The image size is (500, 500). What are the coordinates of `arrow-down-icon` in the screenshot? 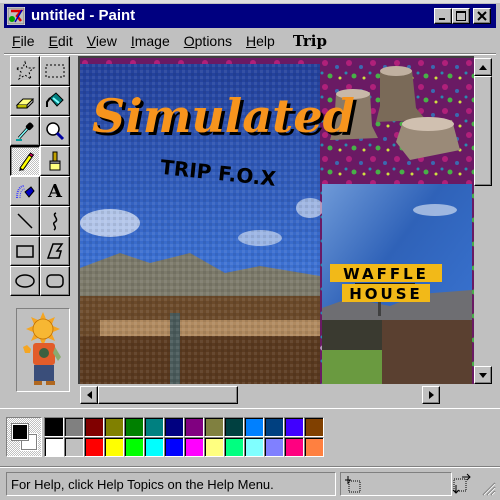 It's located at (483, 375).